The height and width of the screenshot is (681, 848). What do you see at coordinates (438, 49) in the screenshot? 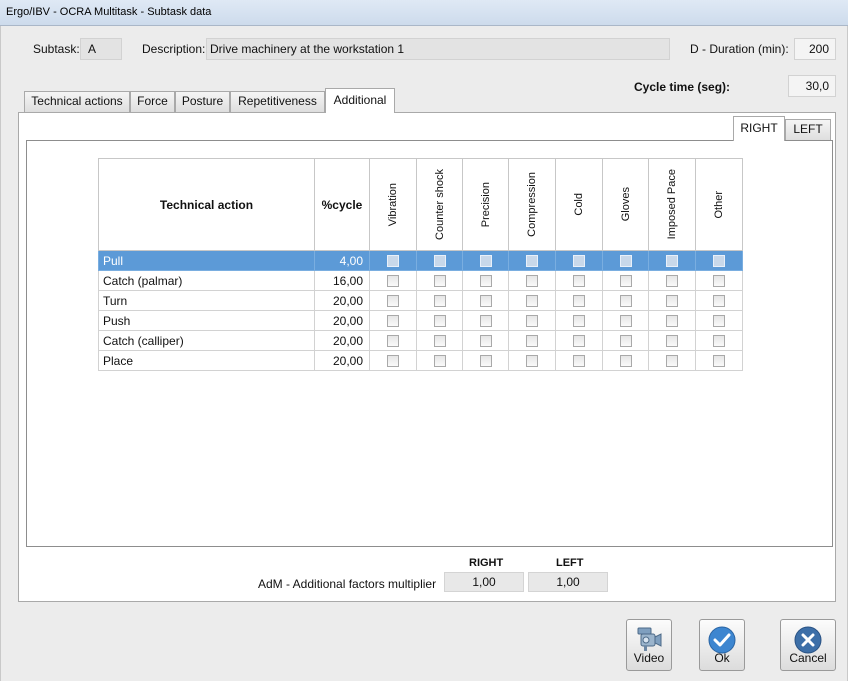
I see `description-field: Drive machinery at the workstation 1` at bounding box center [438, 49].